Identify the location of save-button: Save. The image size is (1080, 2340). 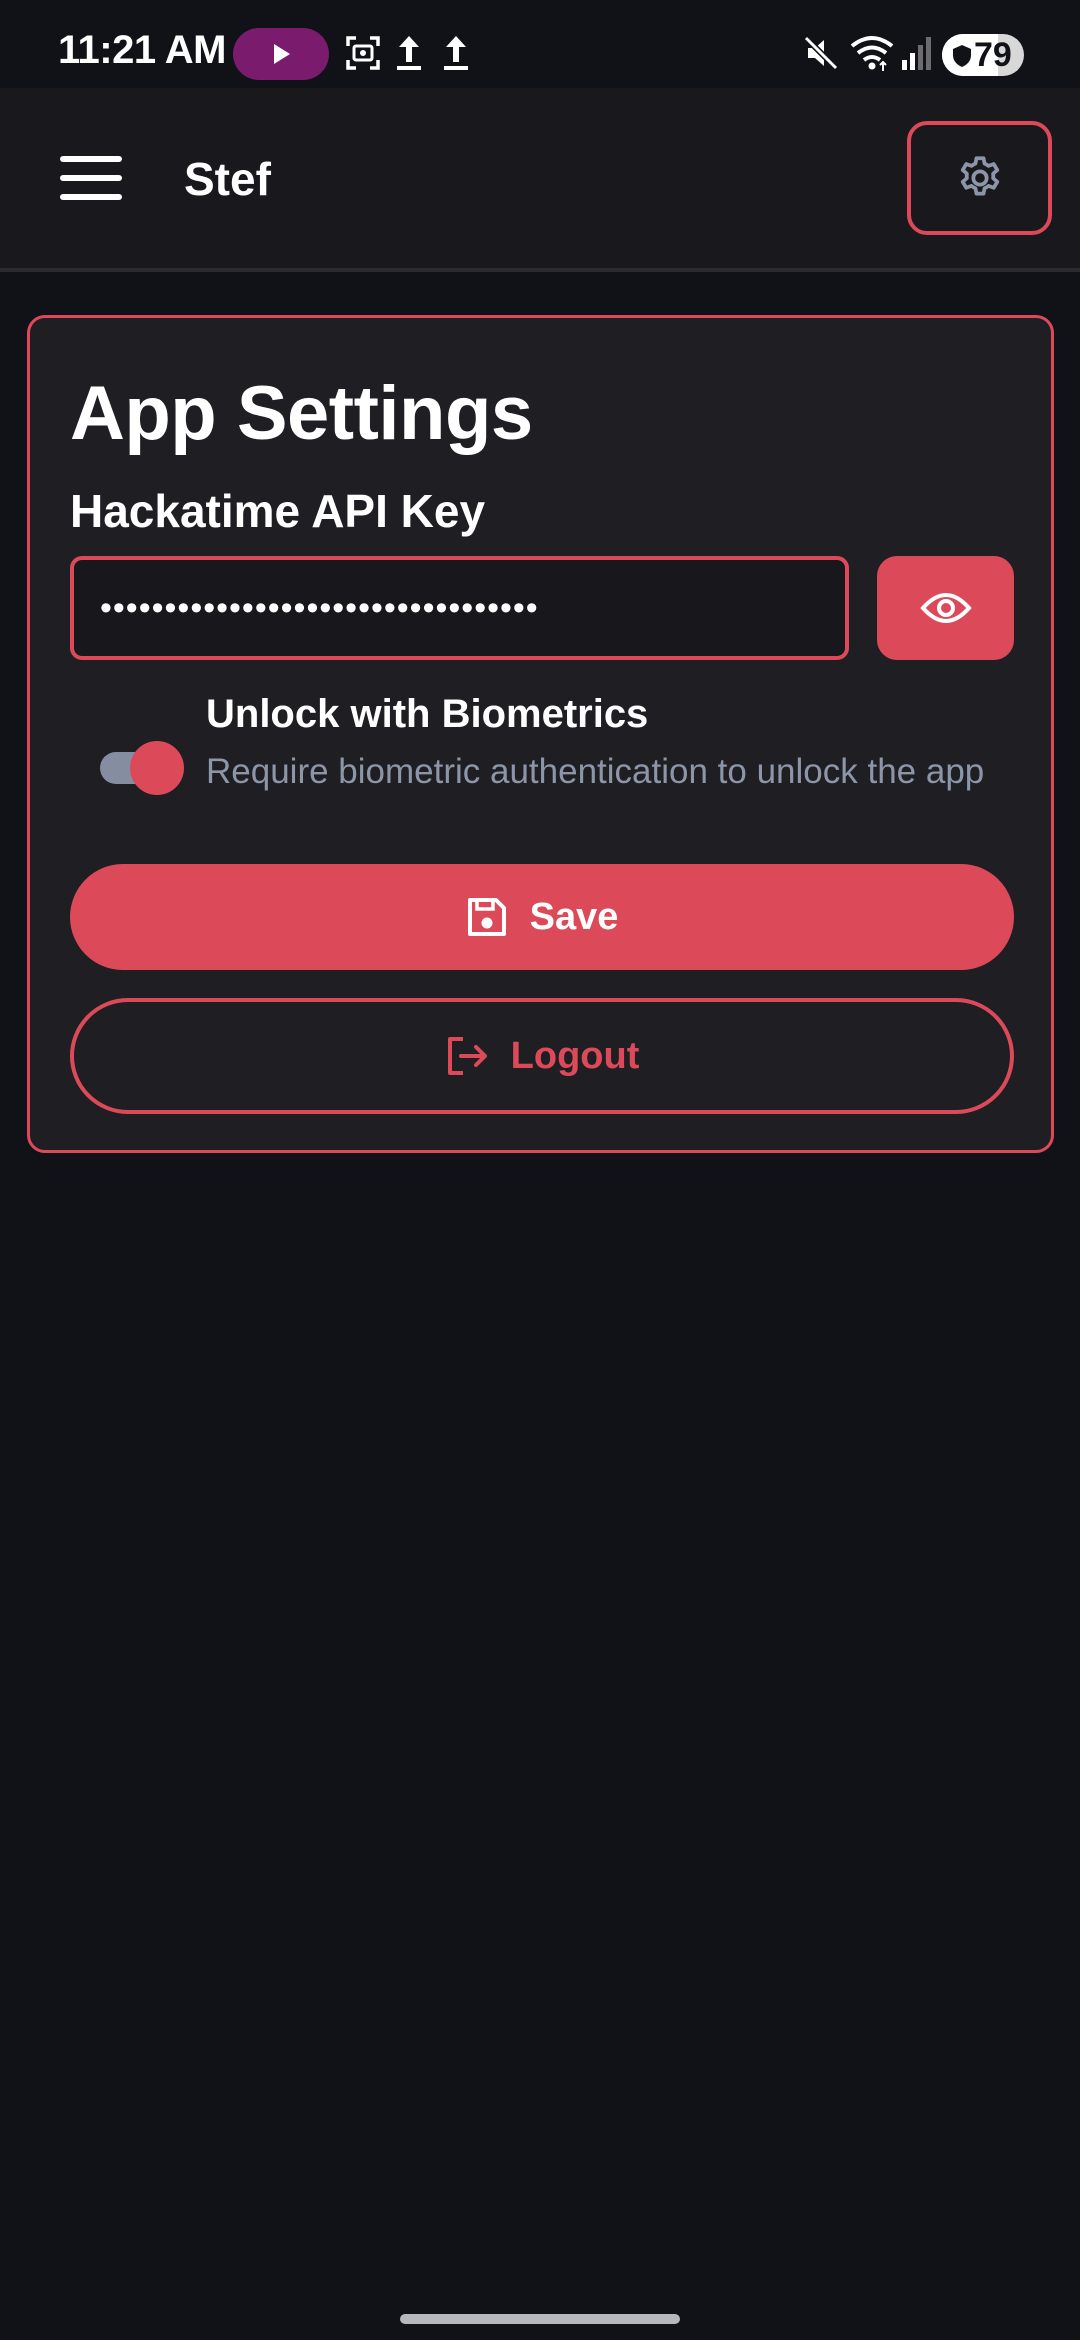
(542, 917).